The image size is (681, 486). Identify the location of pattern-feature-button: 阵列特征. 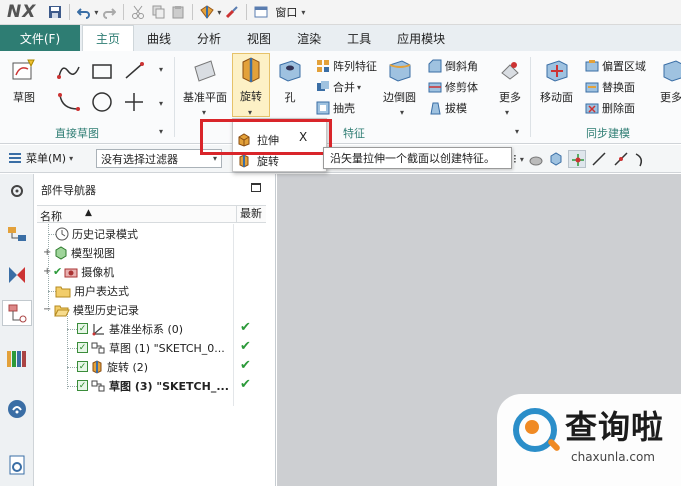
(346, 66).